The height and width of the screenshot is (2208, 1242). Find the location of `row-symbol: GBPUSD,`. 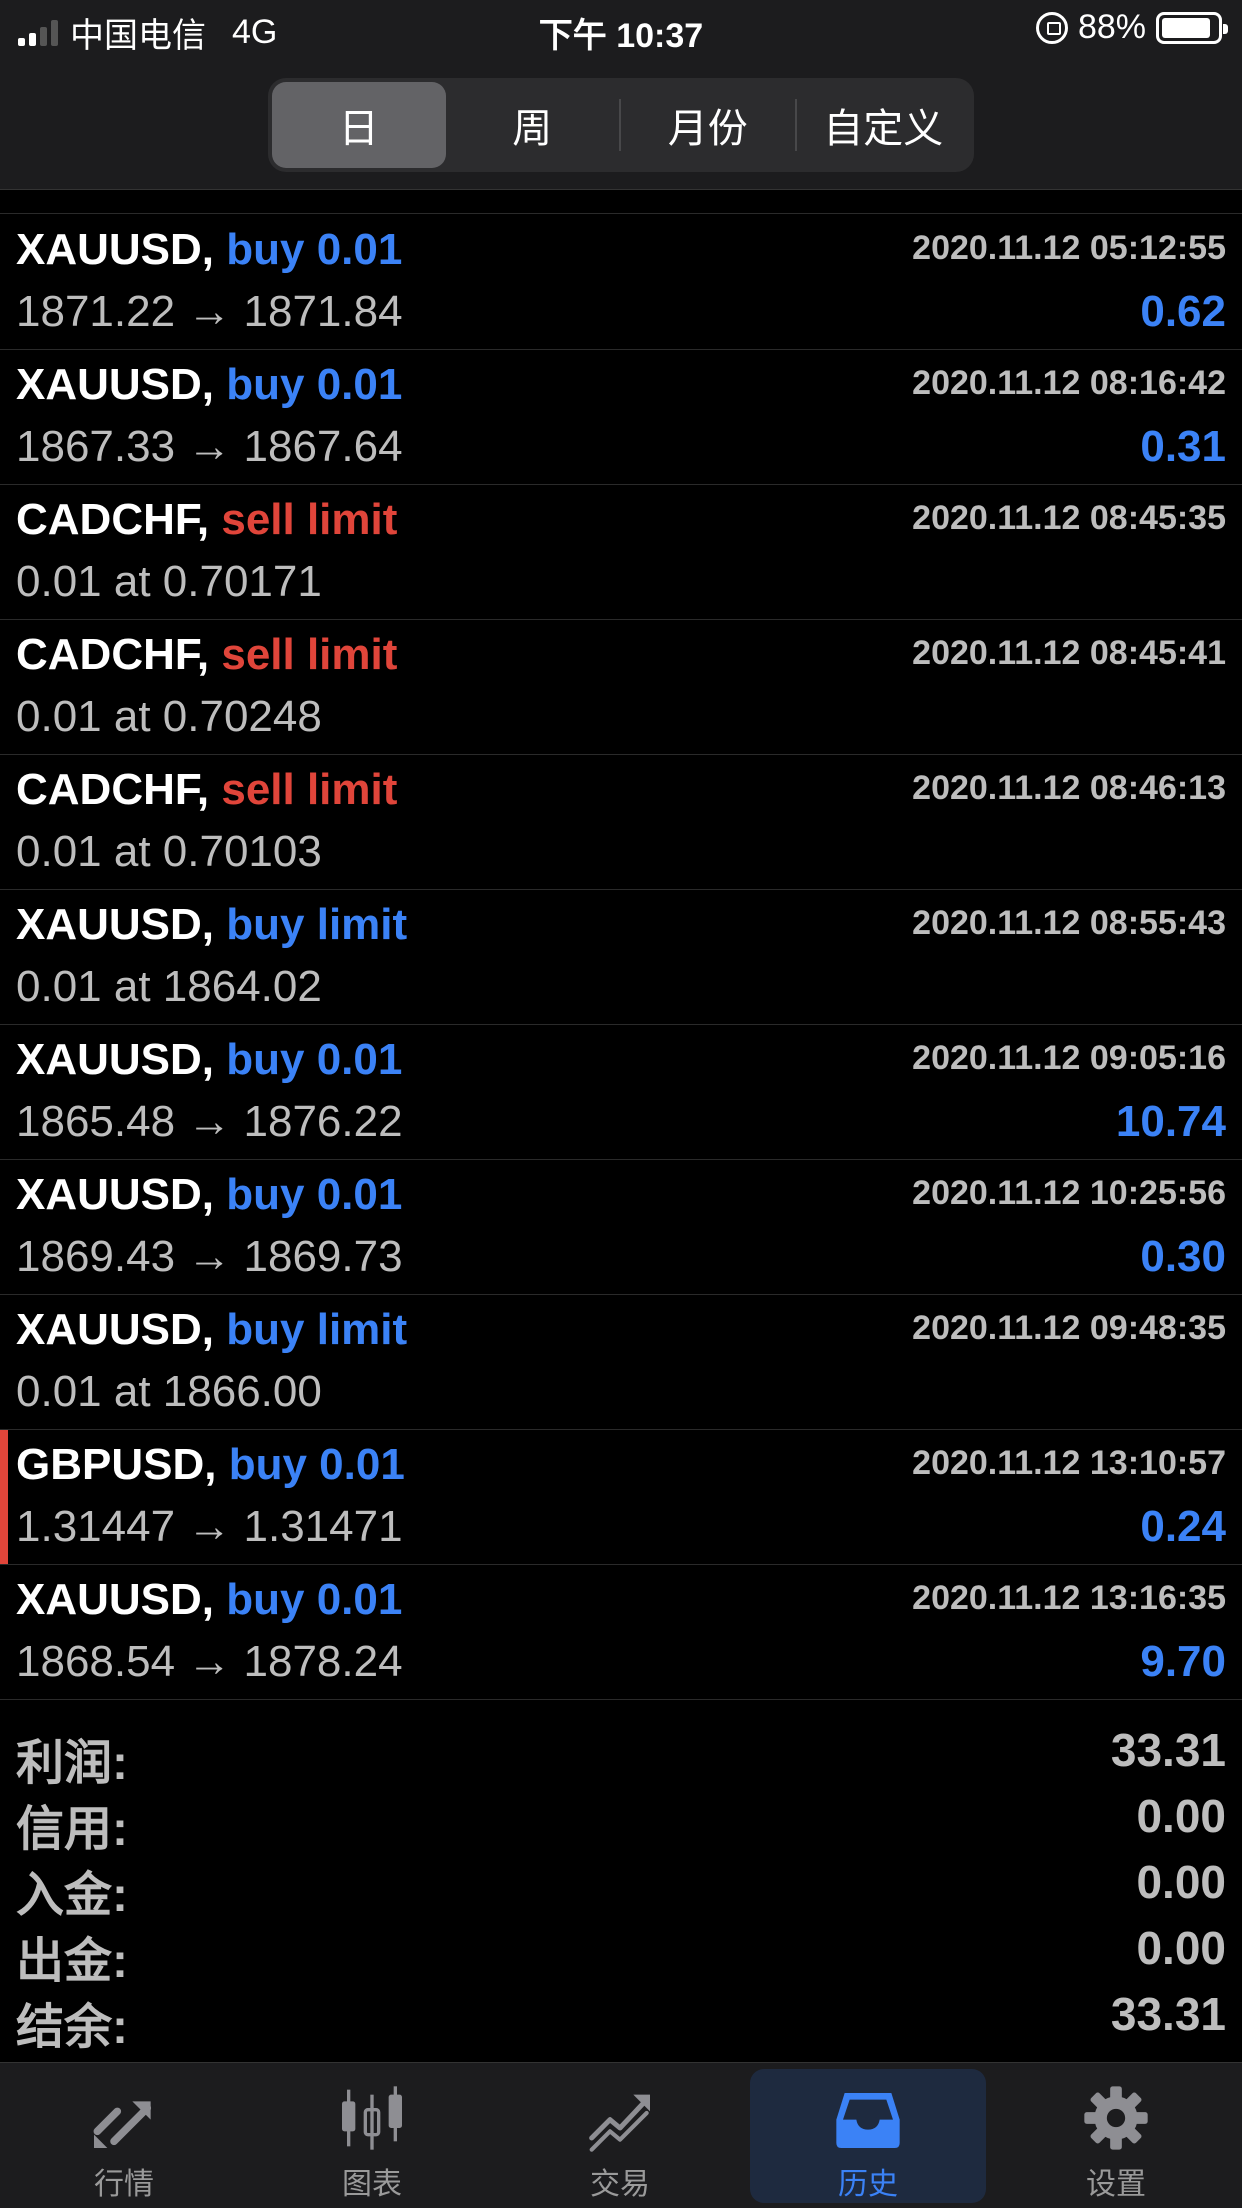

row-symbol: GBPUSD, is located at coordinates (116, 1464).